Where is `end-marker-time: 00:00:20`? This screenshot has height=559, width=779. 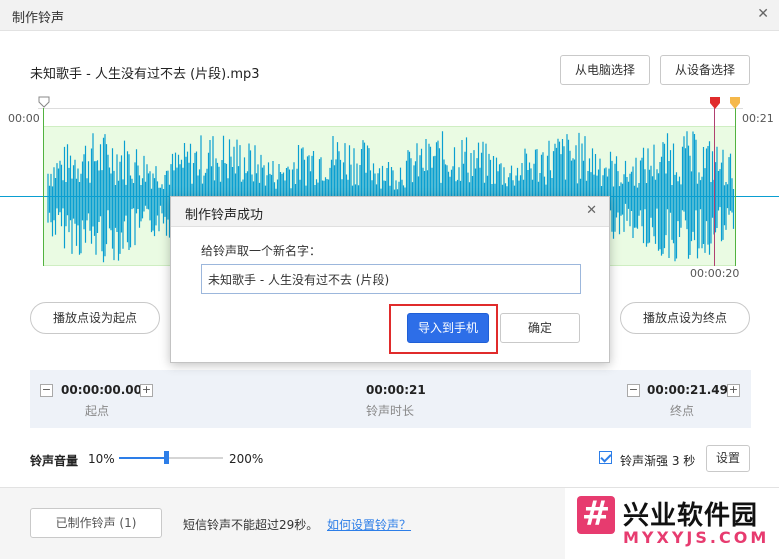 end-marker-time: 00:00:20 is located at coordinates (715, 273).